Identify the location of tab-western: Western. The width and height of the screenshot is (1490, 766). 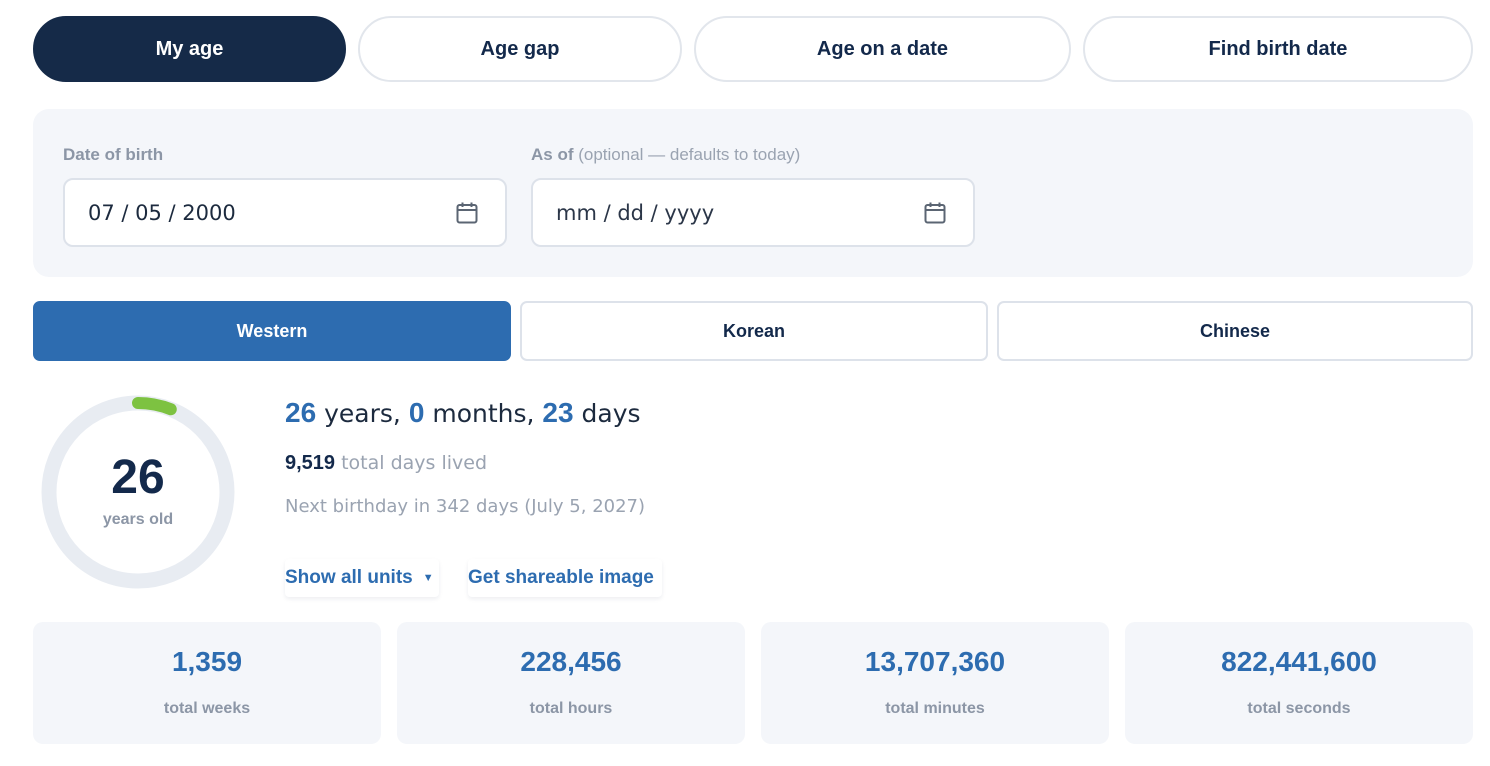
(272, 331).